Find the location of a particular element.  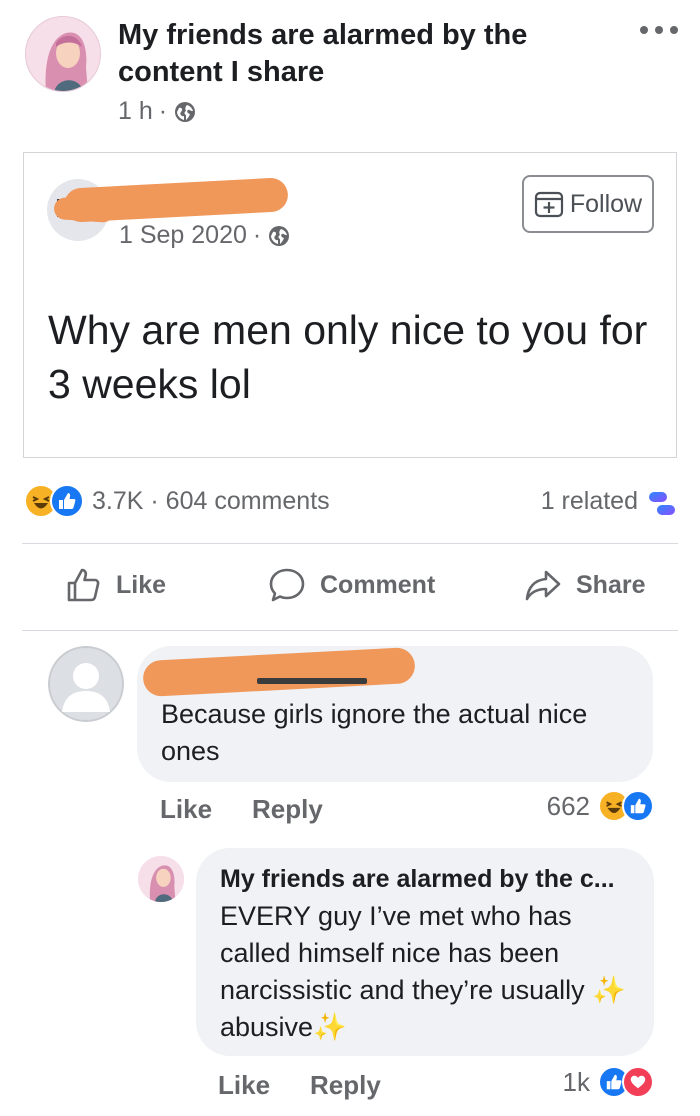

related-count: 1 related is located at coordinates (589, 501).